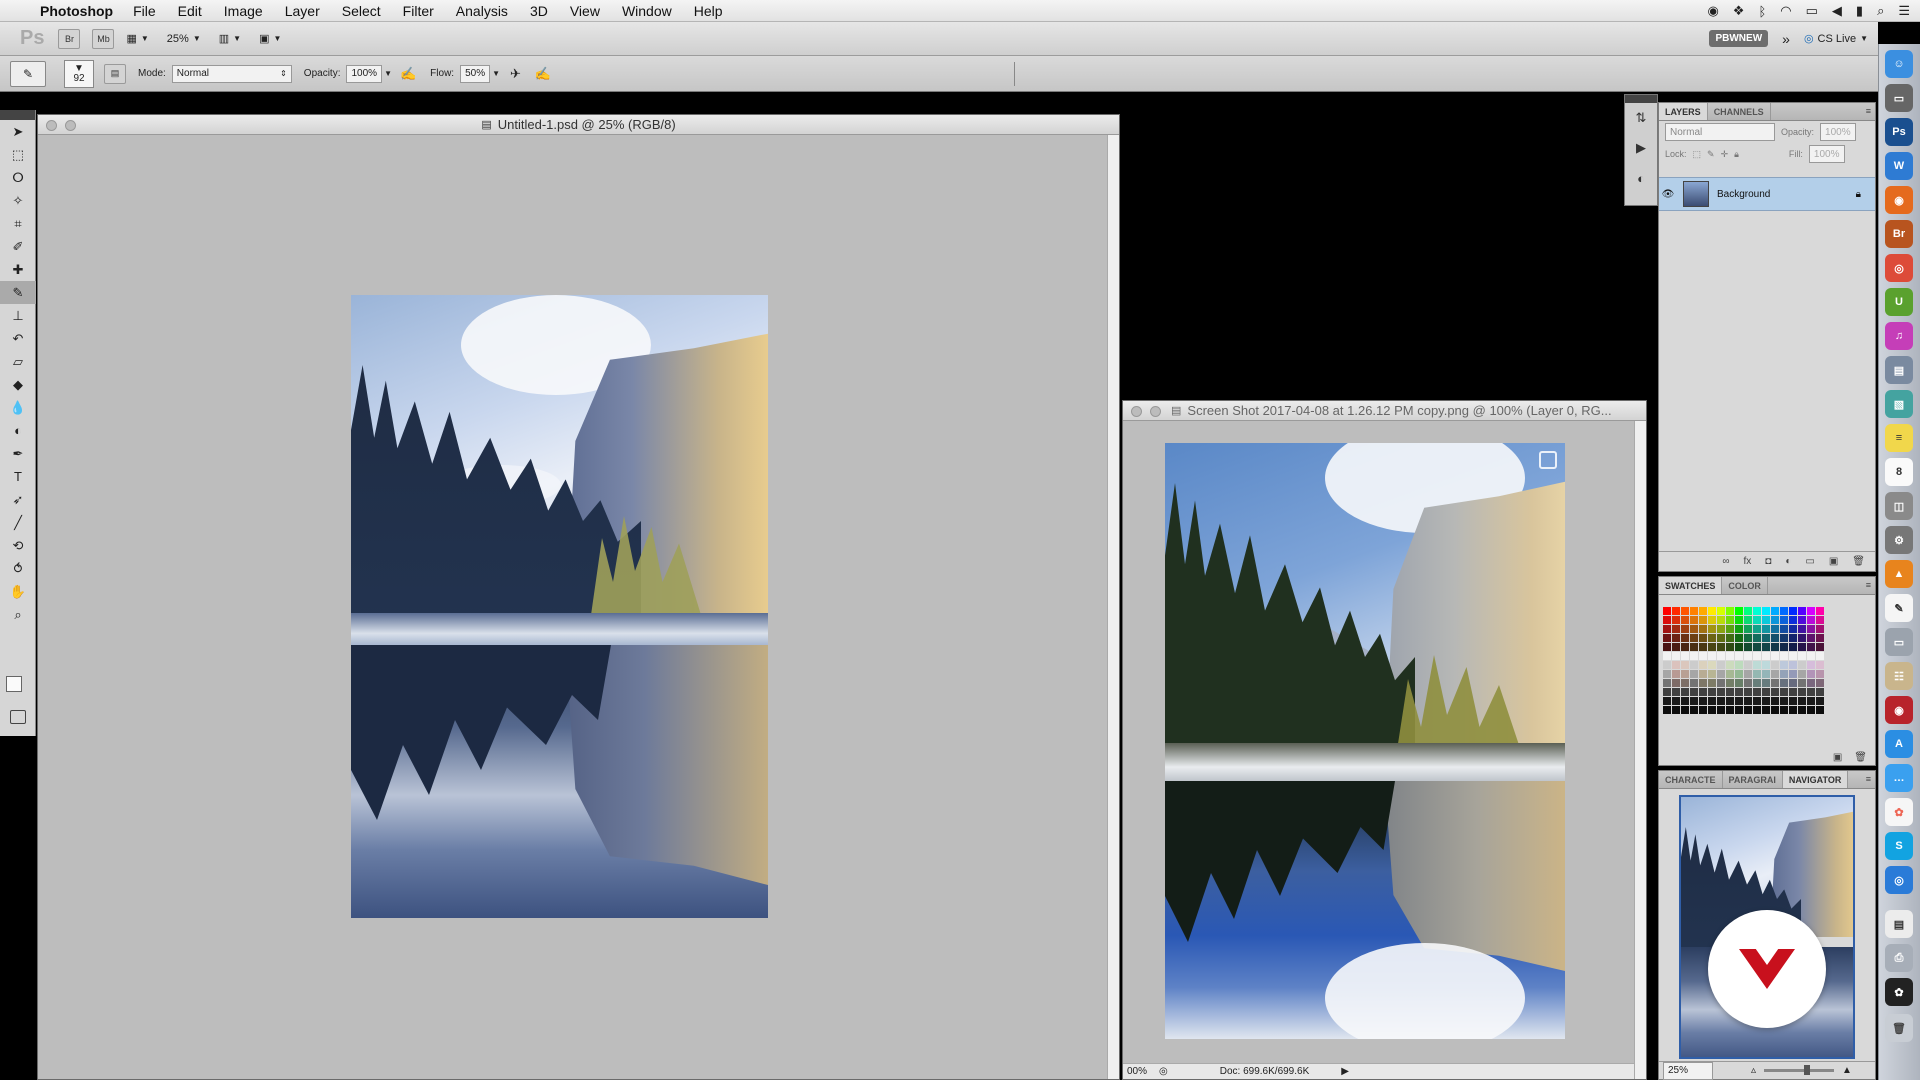 Image resolution: width=1920 pixels, height=1080 pixels. Describe the element at coordinates (1815, 779) in the screenshot. I see `tab-navigator: NAVIGATOR` at that location.